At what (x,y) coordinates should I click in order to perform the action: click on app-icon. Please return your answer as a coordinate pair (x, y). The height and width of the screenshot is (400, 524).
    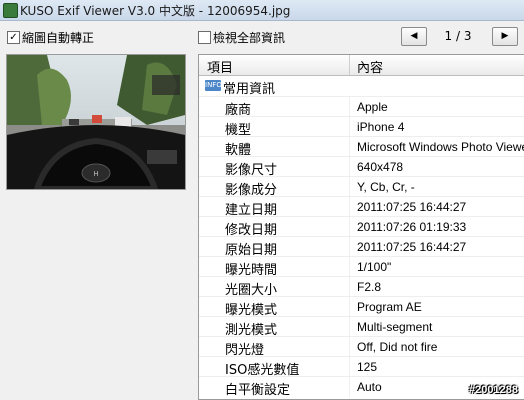
    Looking at the image, I should click on (10, 10).